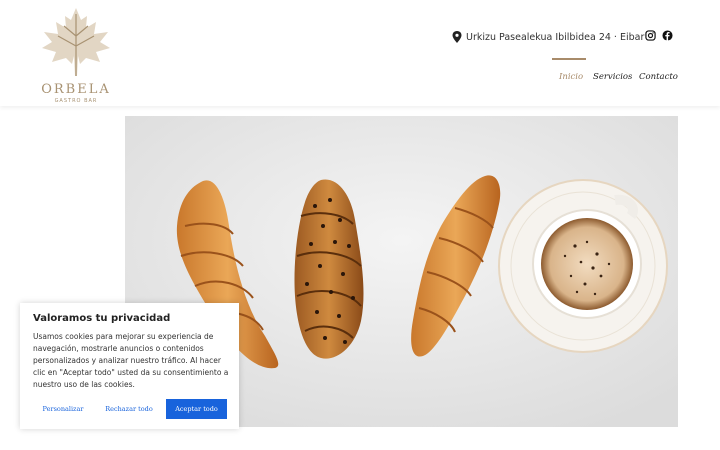 The width and height of the screenshot is (720, 450). What do you see at coordinates (583, 266) in the screenshot?
I see `coffee-cup` at bounding box center [583, 266].